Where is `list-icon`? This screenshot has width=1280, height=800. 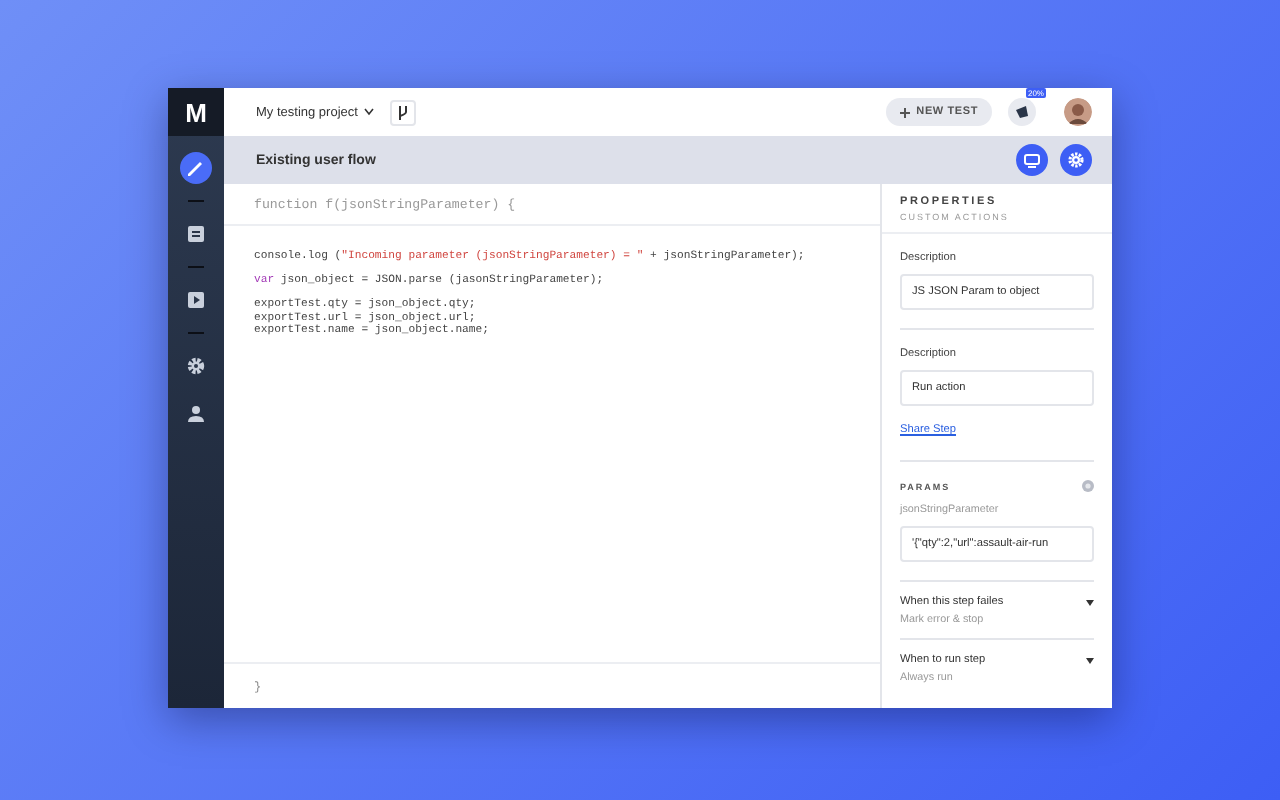 list-icon is located at coordinates (196, 234).